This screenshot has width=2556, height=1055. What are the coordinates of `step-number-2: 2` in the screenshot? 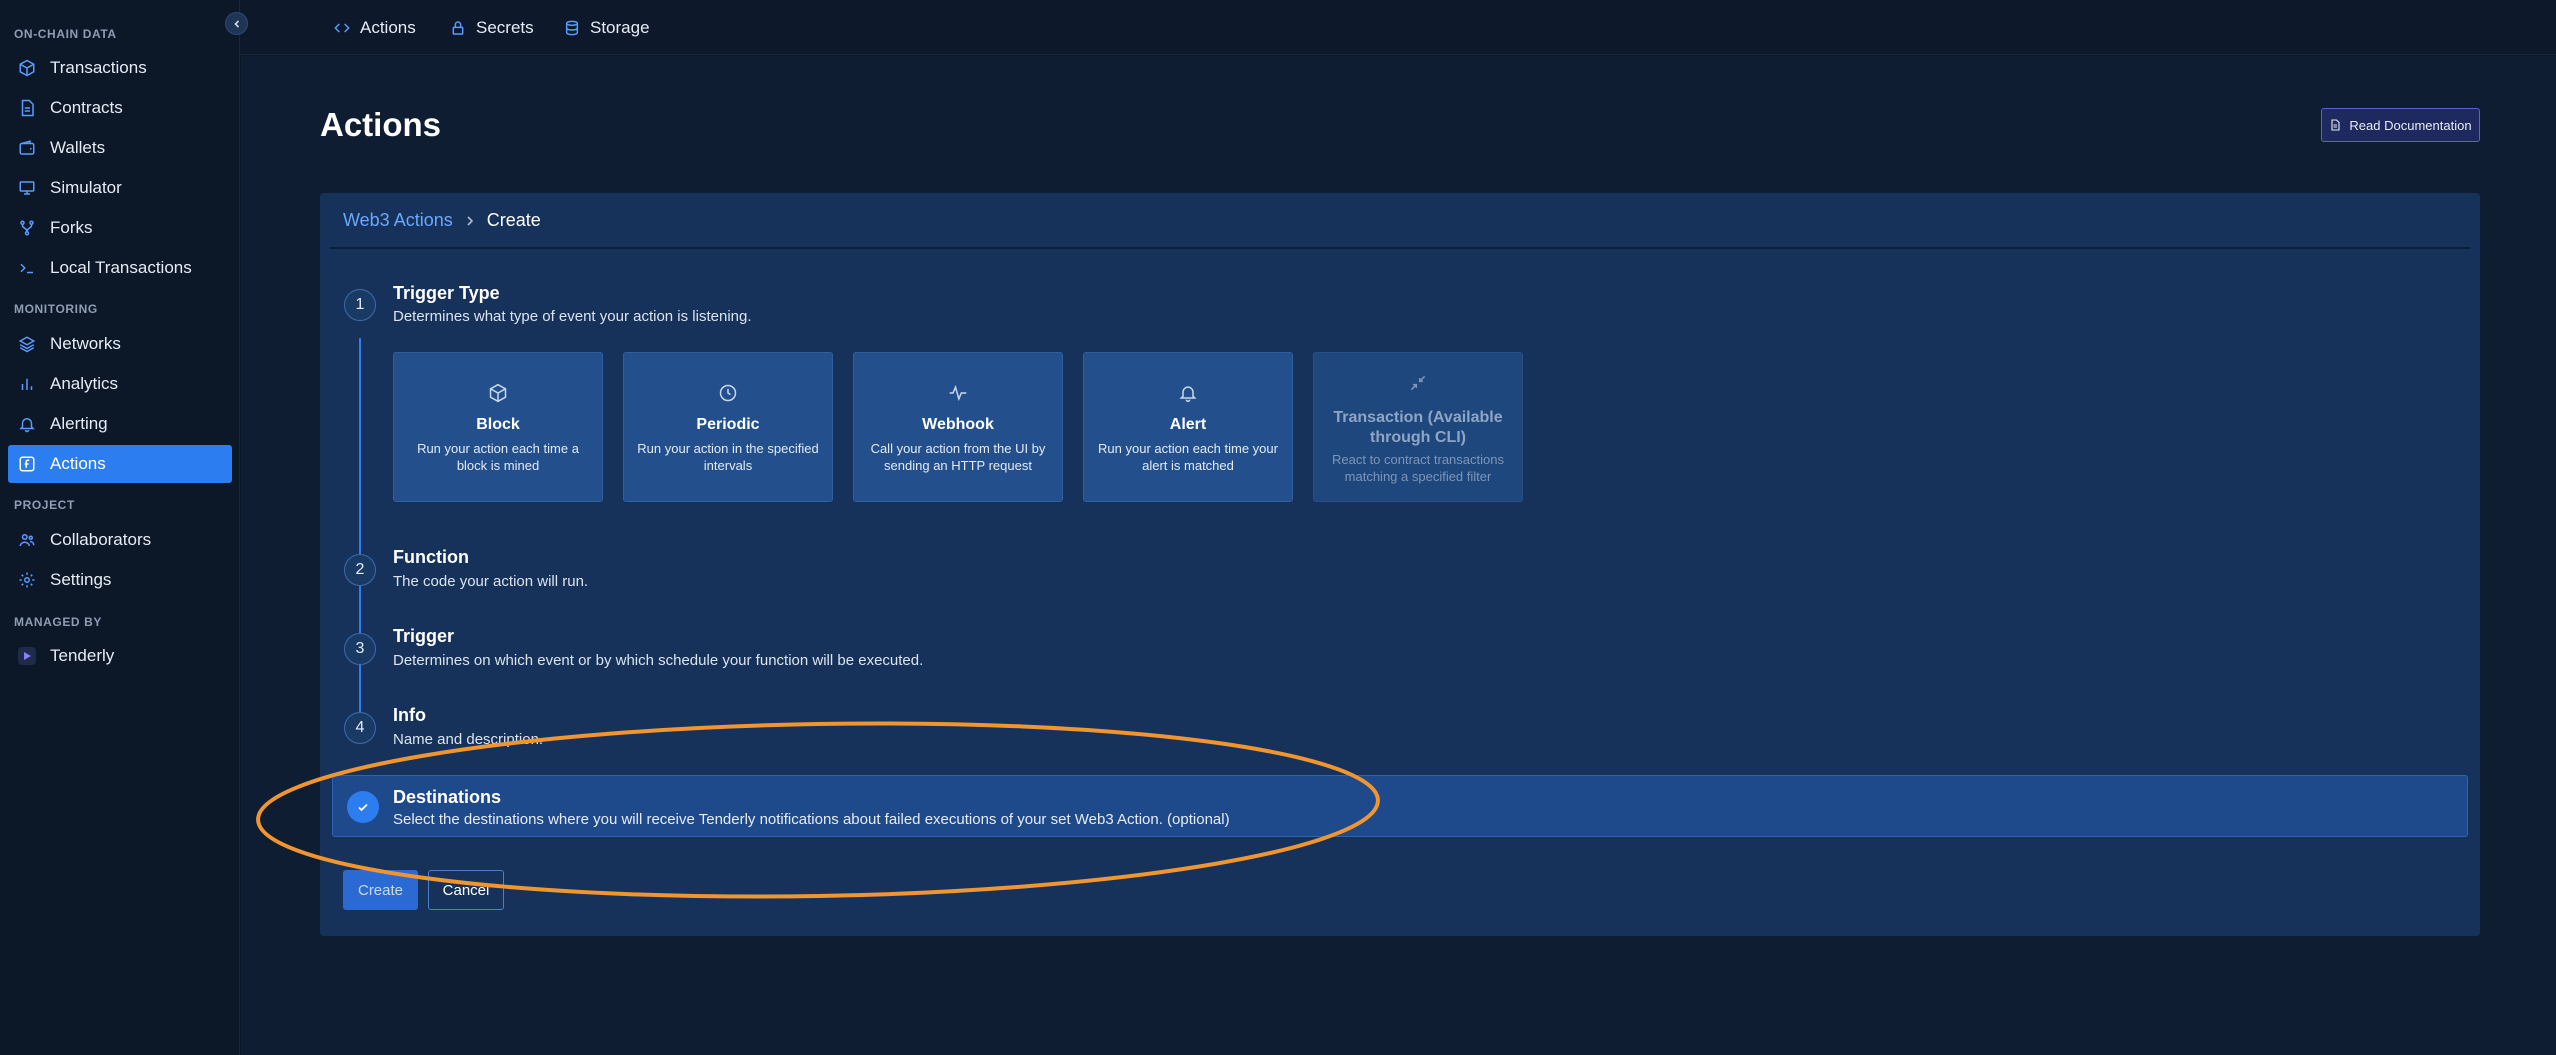 It's located at (360, 570).